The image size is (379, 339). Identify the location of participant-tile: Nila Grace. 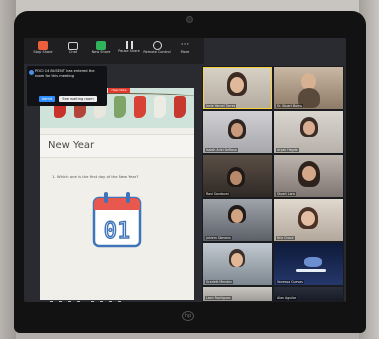
(308, 220).